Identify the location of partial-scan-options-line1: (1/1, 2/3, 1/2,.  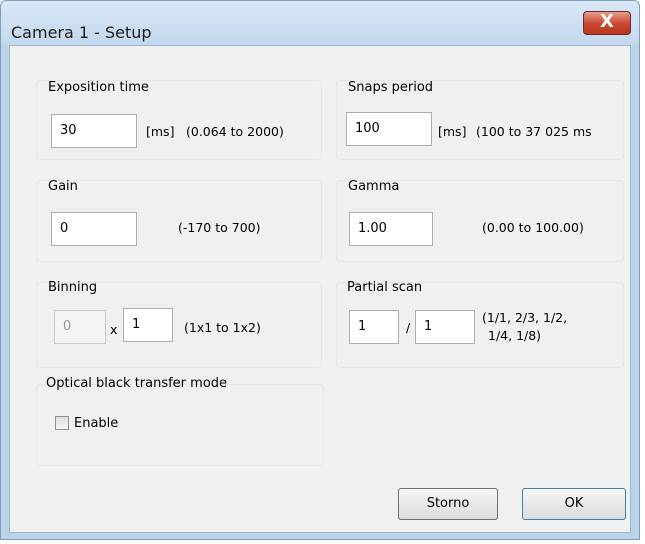
(525, 317).